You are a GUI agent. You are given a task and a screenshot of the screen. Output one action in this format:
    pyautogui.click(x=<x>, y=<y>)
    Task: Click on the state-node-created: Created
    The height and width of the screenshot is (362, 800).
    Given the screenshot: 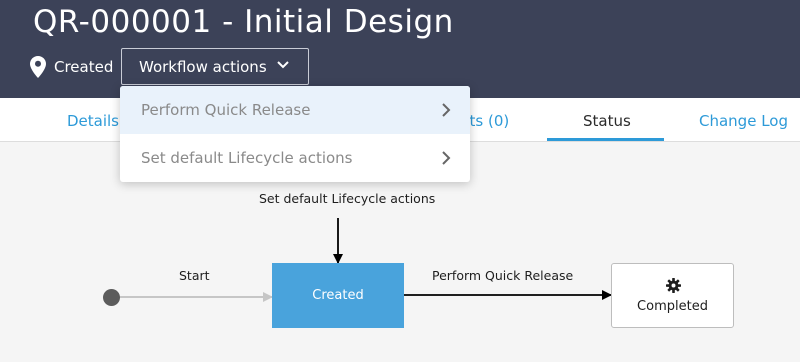 What is the action you would take?
    pyautogui.click(x=338, y=295)
    